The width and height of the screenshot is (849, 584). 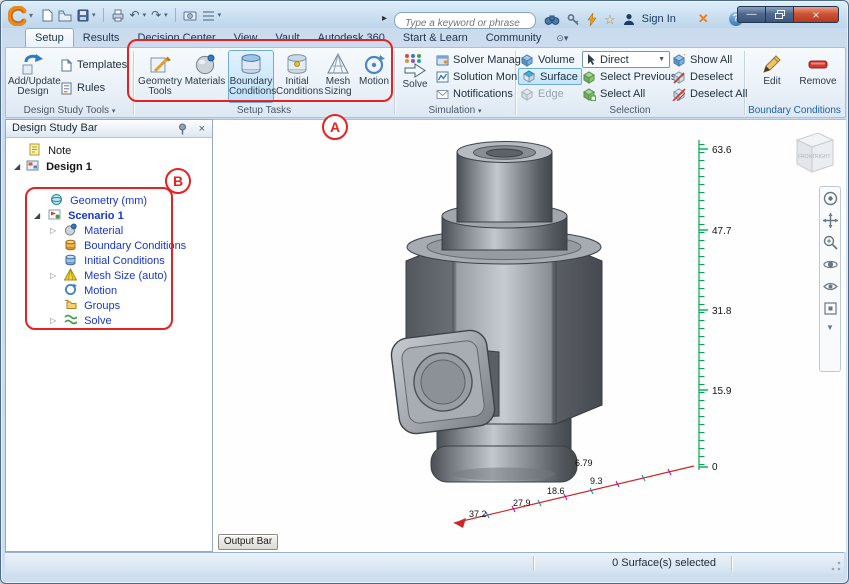 What do you see at coordinates (630, 110) in the screenshot?
I see `panel-label-selection: Selection` at bounding box center [630, 110].